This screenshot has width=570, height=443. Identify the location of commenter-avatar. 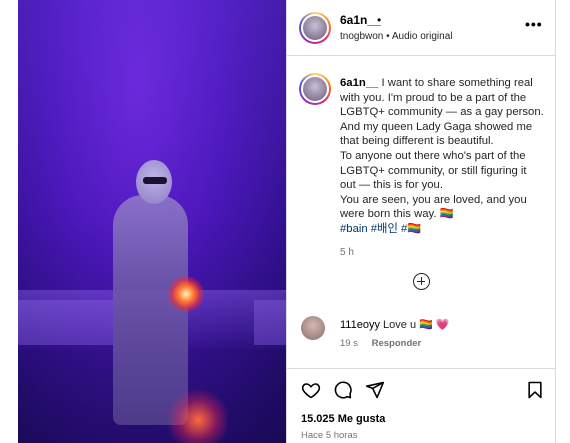
(313, 328).